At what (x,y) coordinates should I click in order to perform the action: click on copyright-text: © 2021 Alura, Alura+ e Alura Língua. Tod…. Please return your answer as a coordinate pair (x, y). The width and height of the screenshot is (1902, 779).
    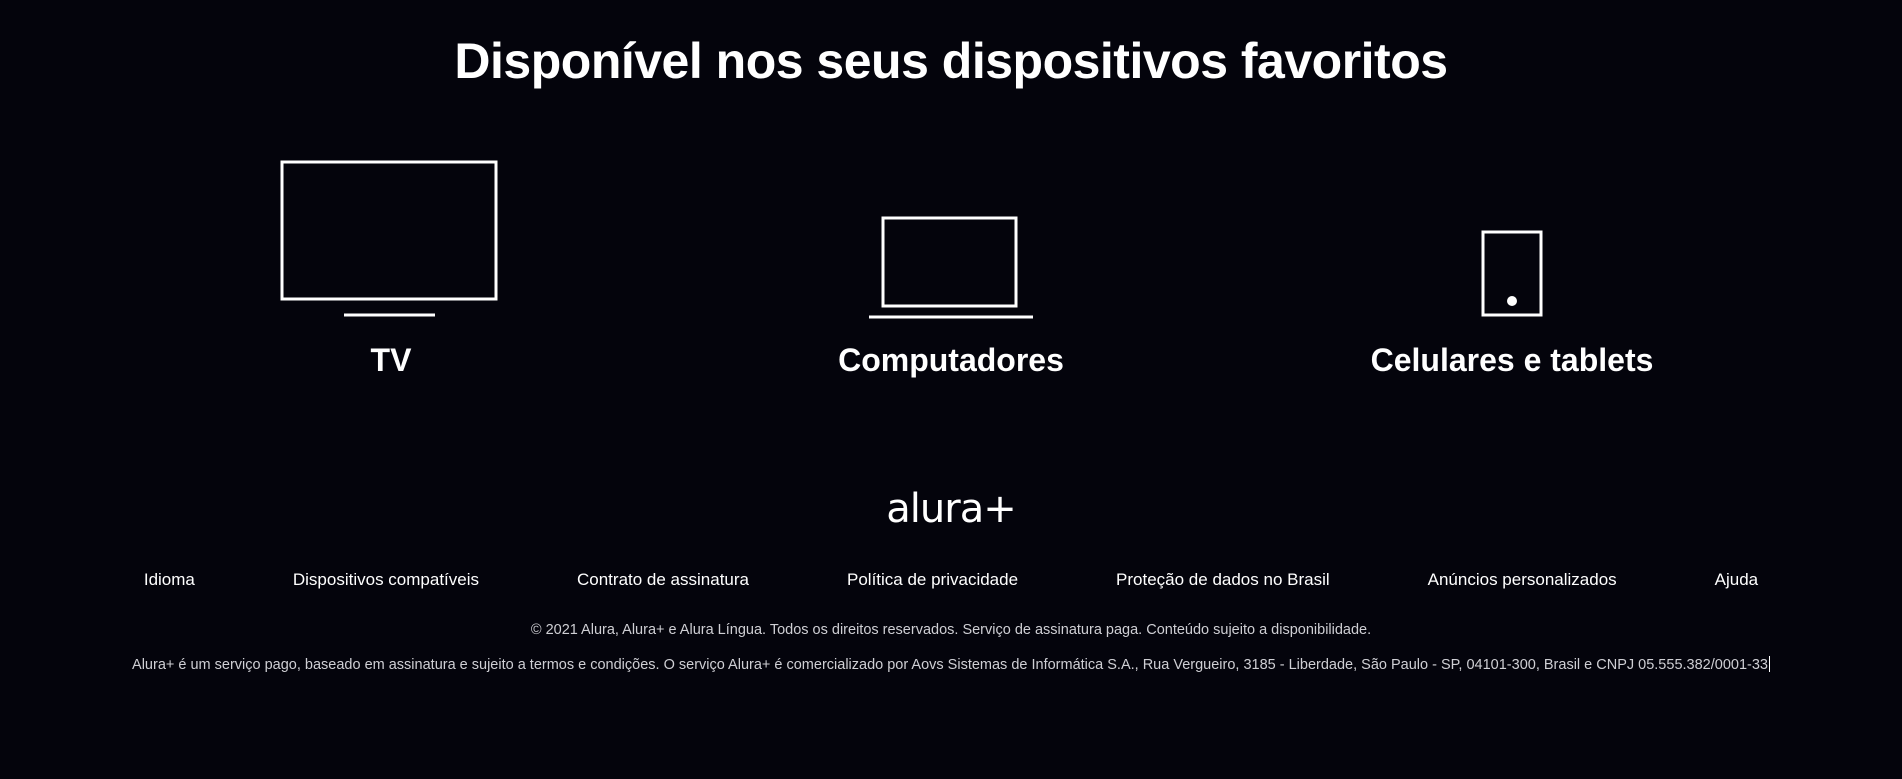
    Looking at the image, I should click on (951, 630).